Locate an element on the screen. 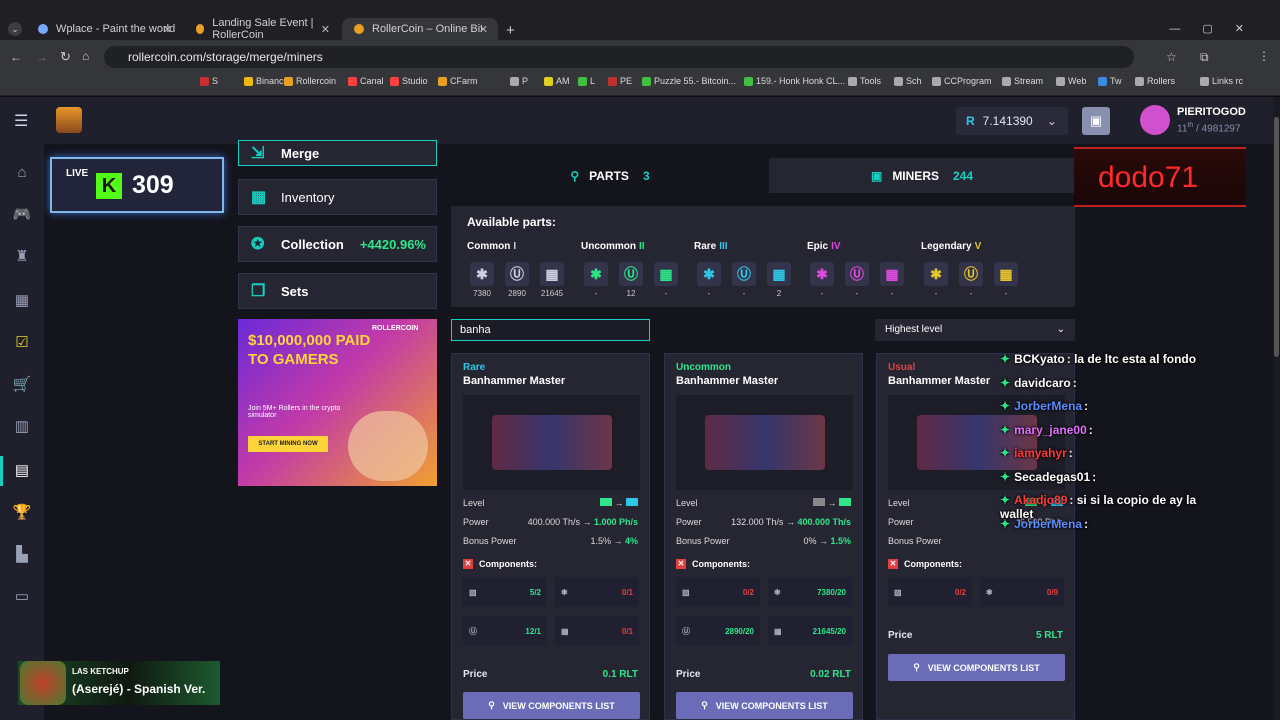  component-item: Ⓤ 2890/20 is located at coordinates (718, 631).